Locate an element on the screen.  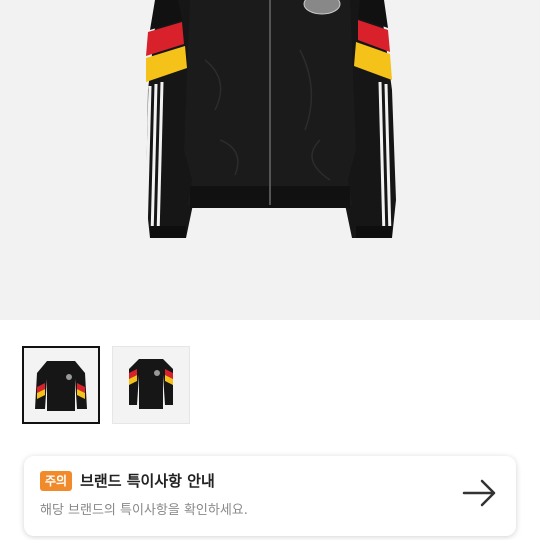
arrow-right-icon is located at coordinates (480, 493).